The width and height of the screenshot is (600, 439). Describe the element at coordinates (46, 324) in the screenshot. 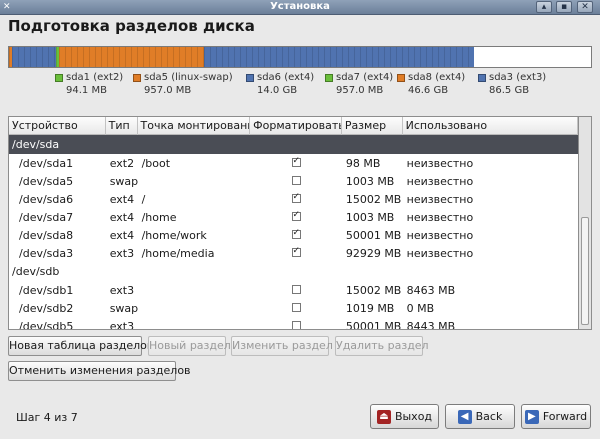

I see `cell-device: /dev/sdb5` at that location.